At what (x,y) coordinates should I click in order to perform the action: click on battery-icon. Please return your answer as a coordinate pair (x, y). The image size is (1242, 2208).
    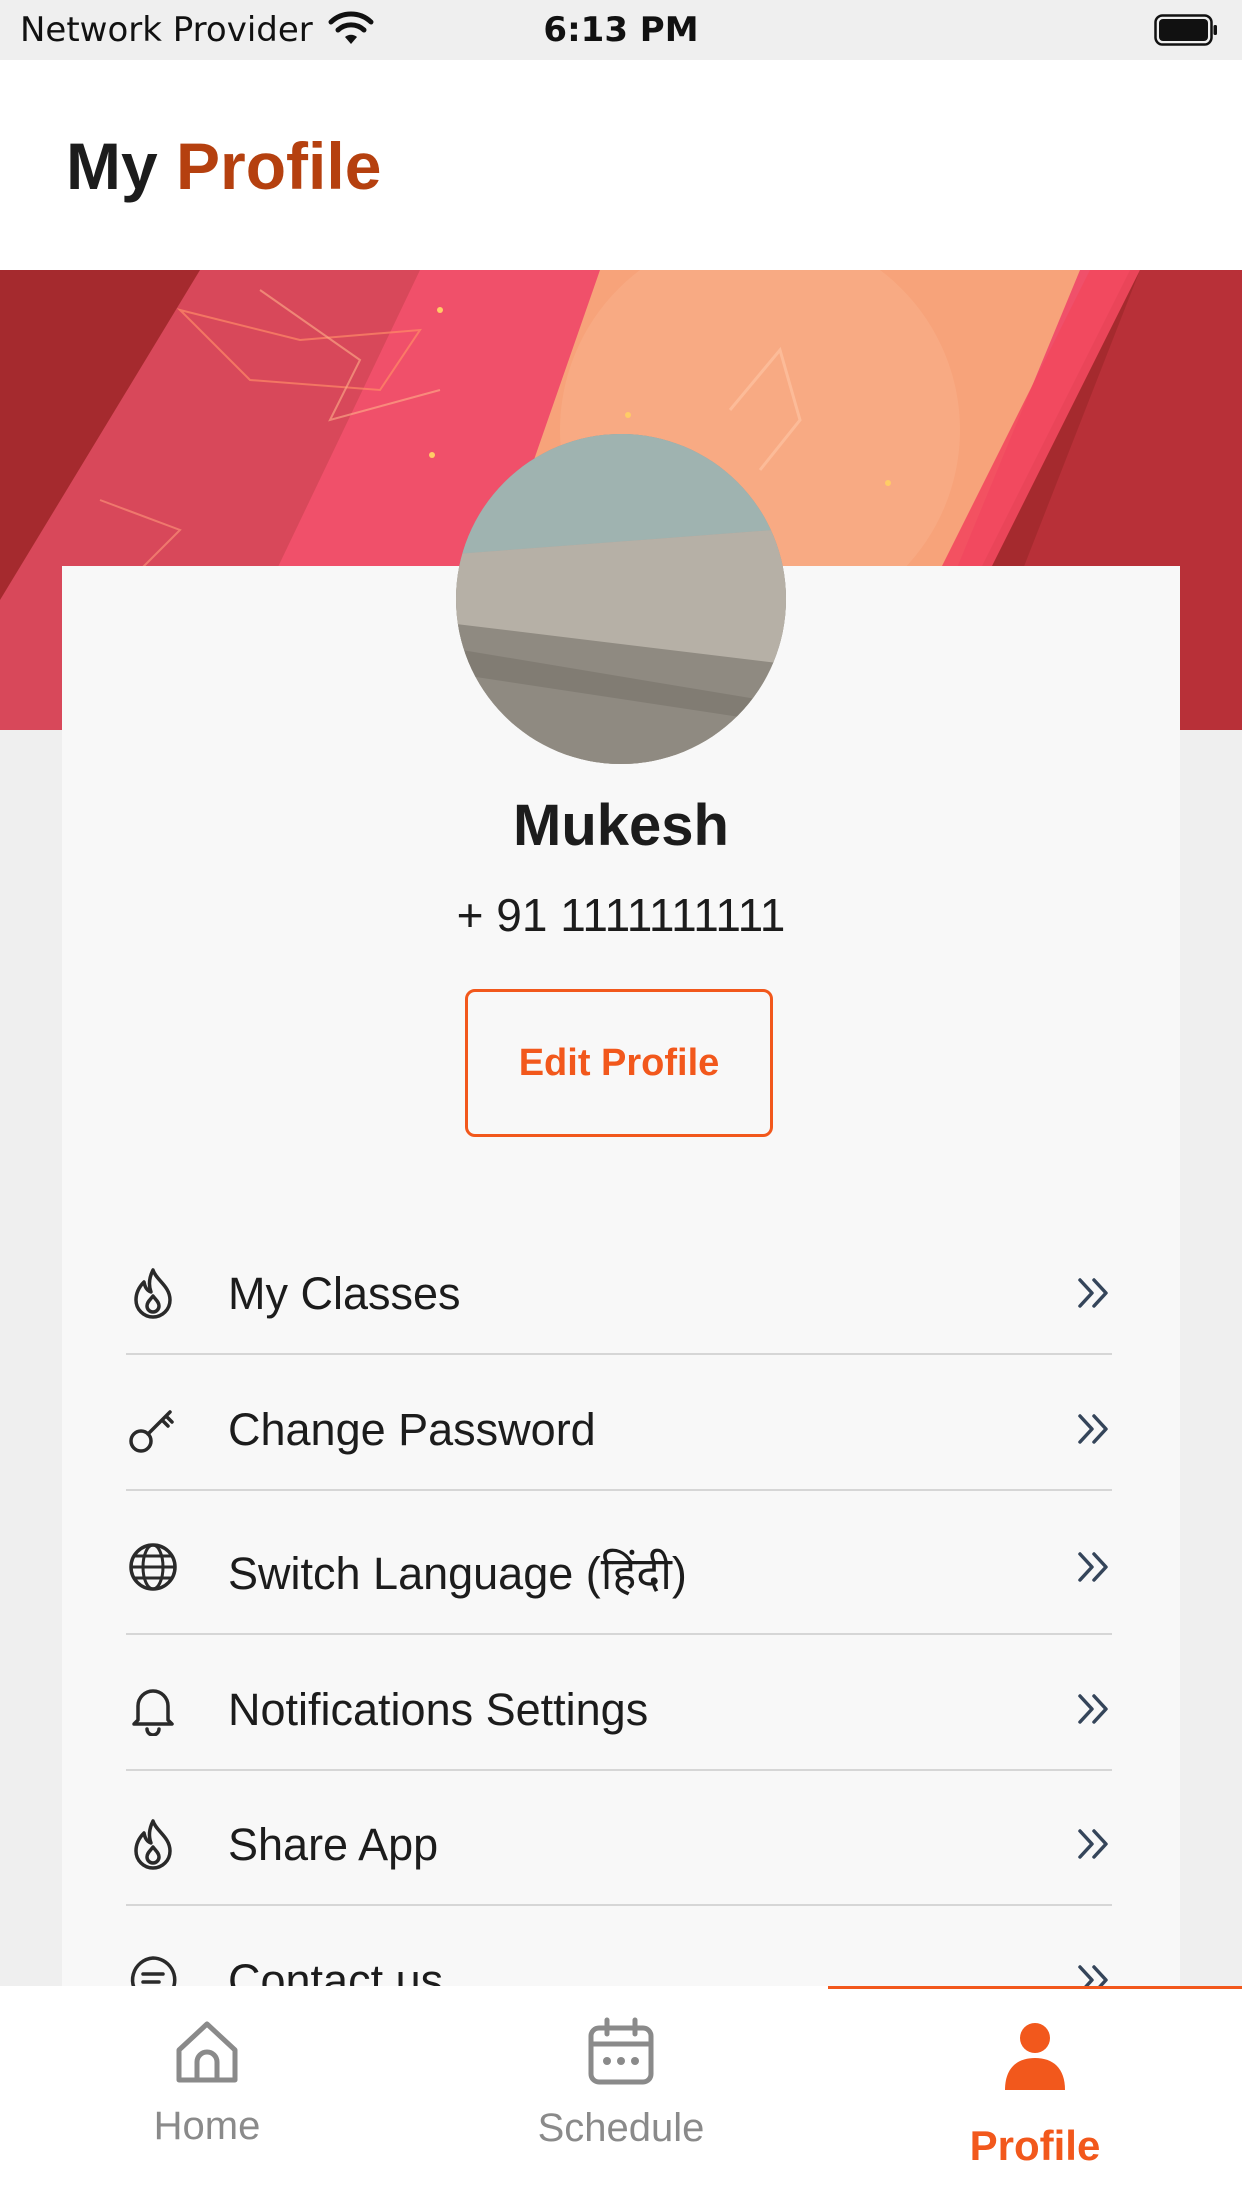
    Looking at the image, I should click on (1185, 30).